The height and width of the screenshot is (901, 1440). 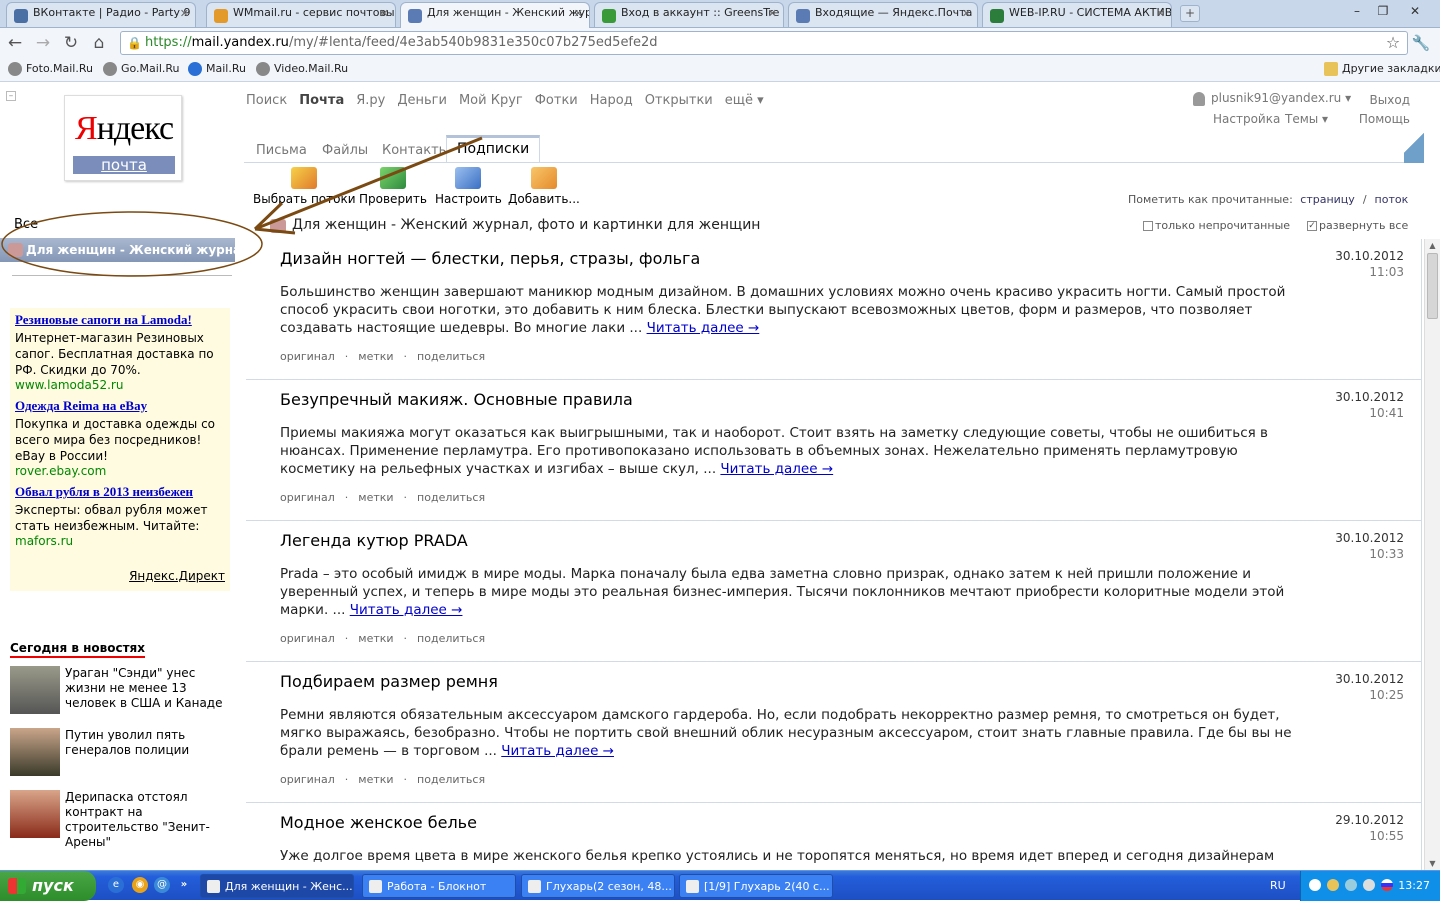 I want to click on user-menu: plusnik91@yandex.ru ▾, so click(x=1272, y=98).